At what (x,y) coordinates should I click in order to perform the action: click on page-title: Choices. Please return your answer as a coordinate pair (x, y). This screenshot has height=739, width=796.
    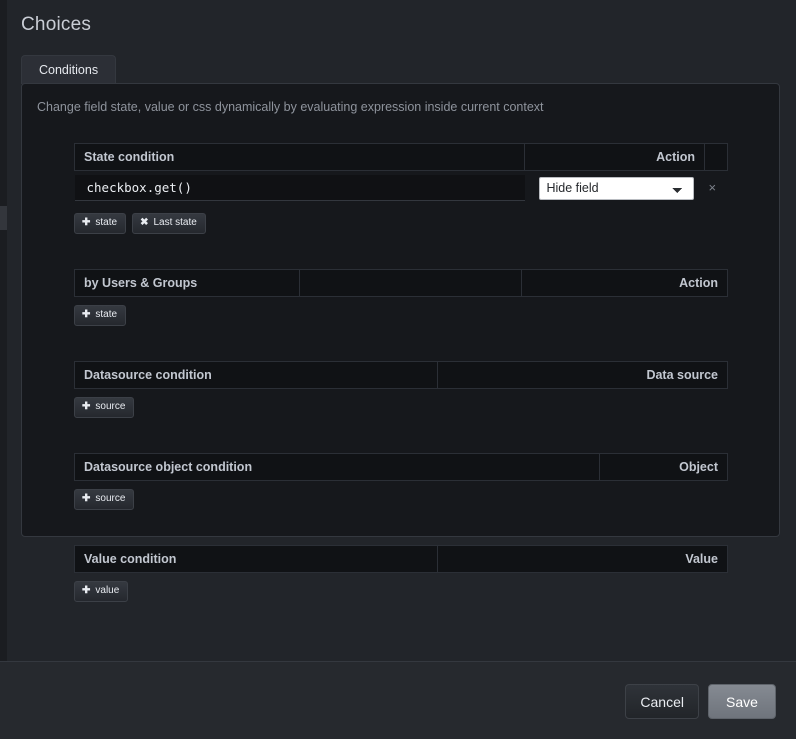
    Looking at the image, I should click on (56, 24).